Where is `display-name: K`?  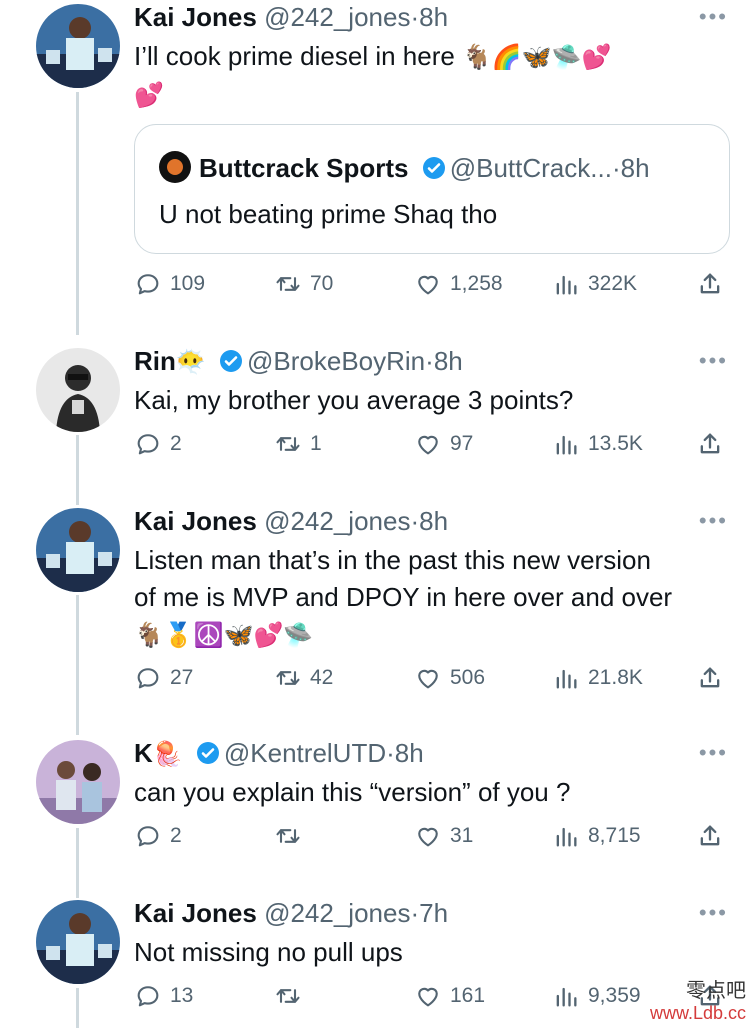
display-name: K is located at coordinates (143, 753).